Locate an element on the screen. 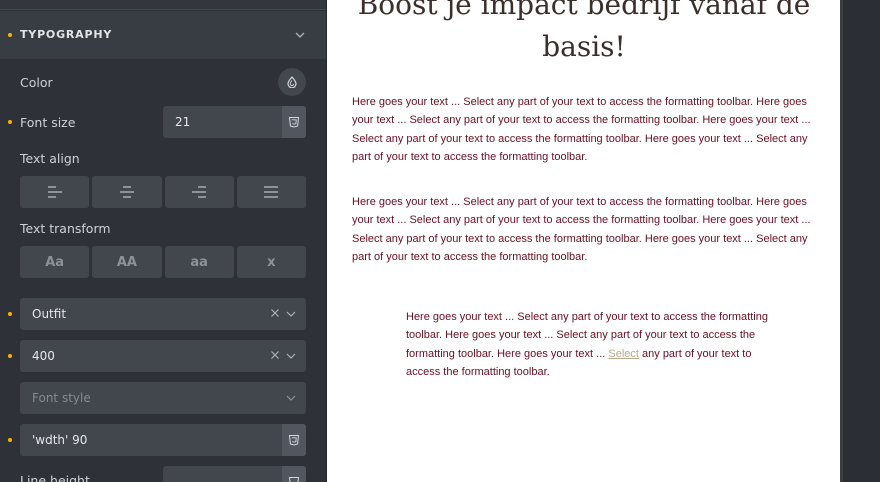 The image size is (880, 482). align-right-button is located at coordinates (199, 192).